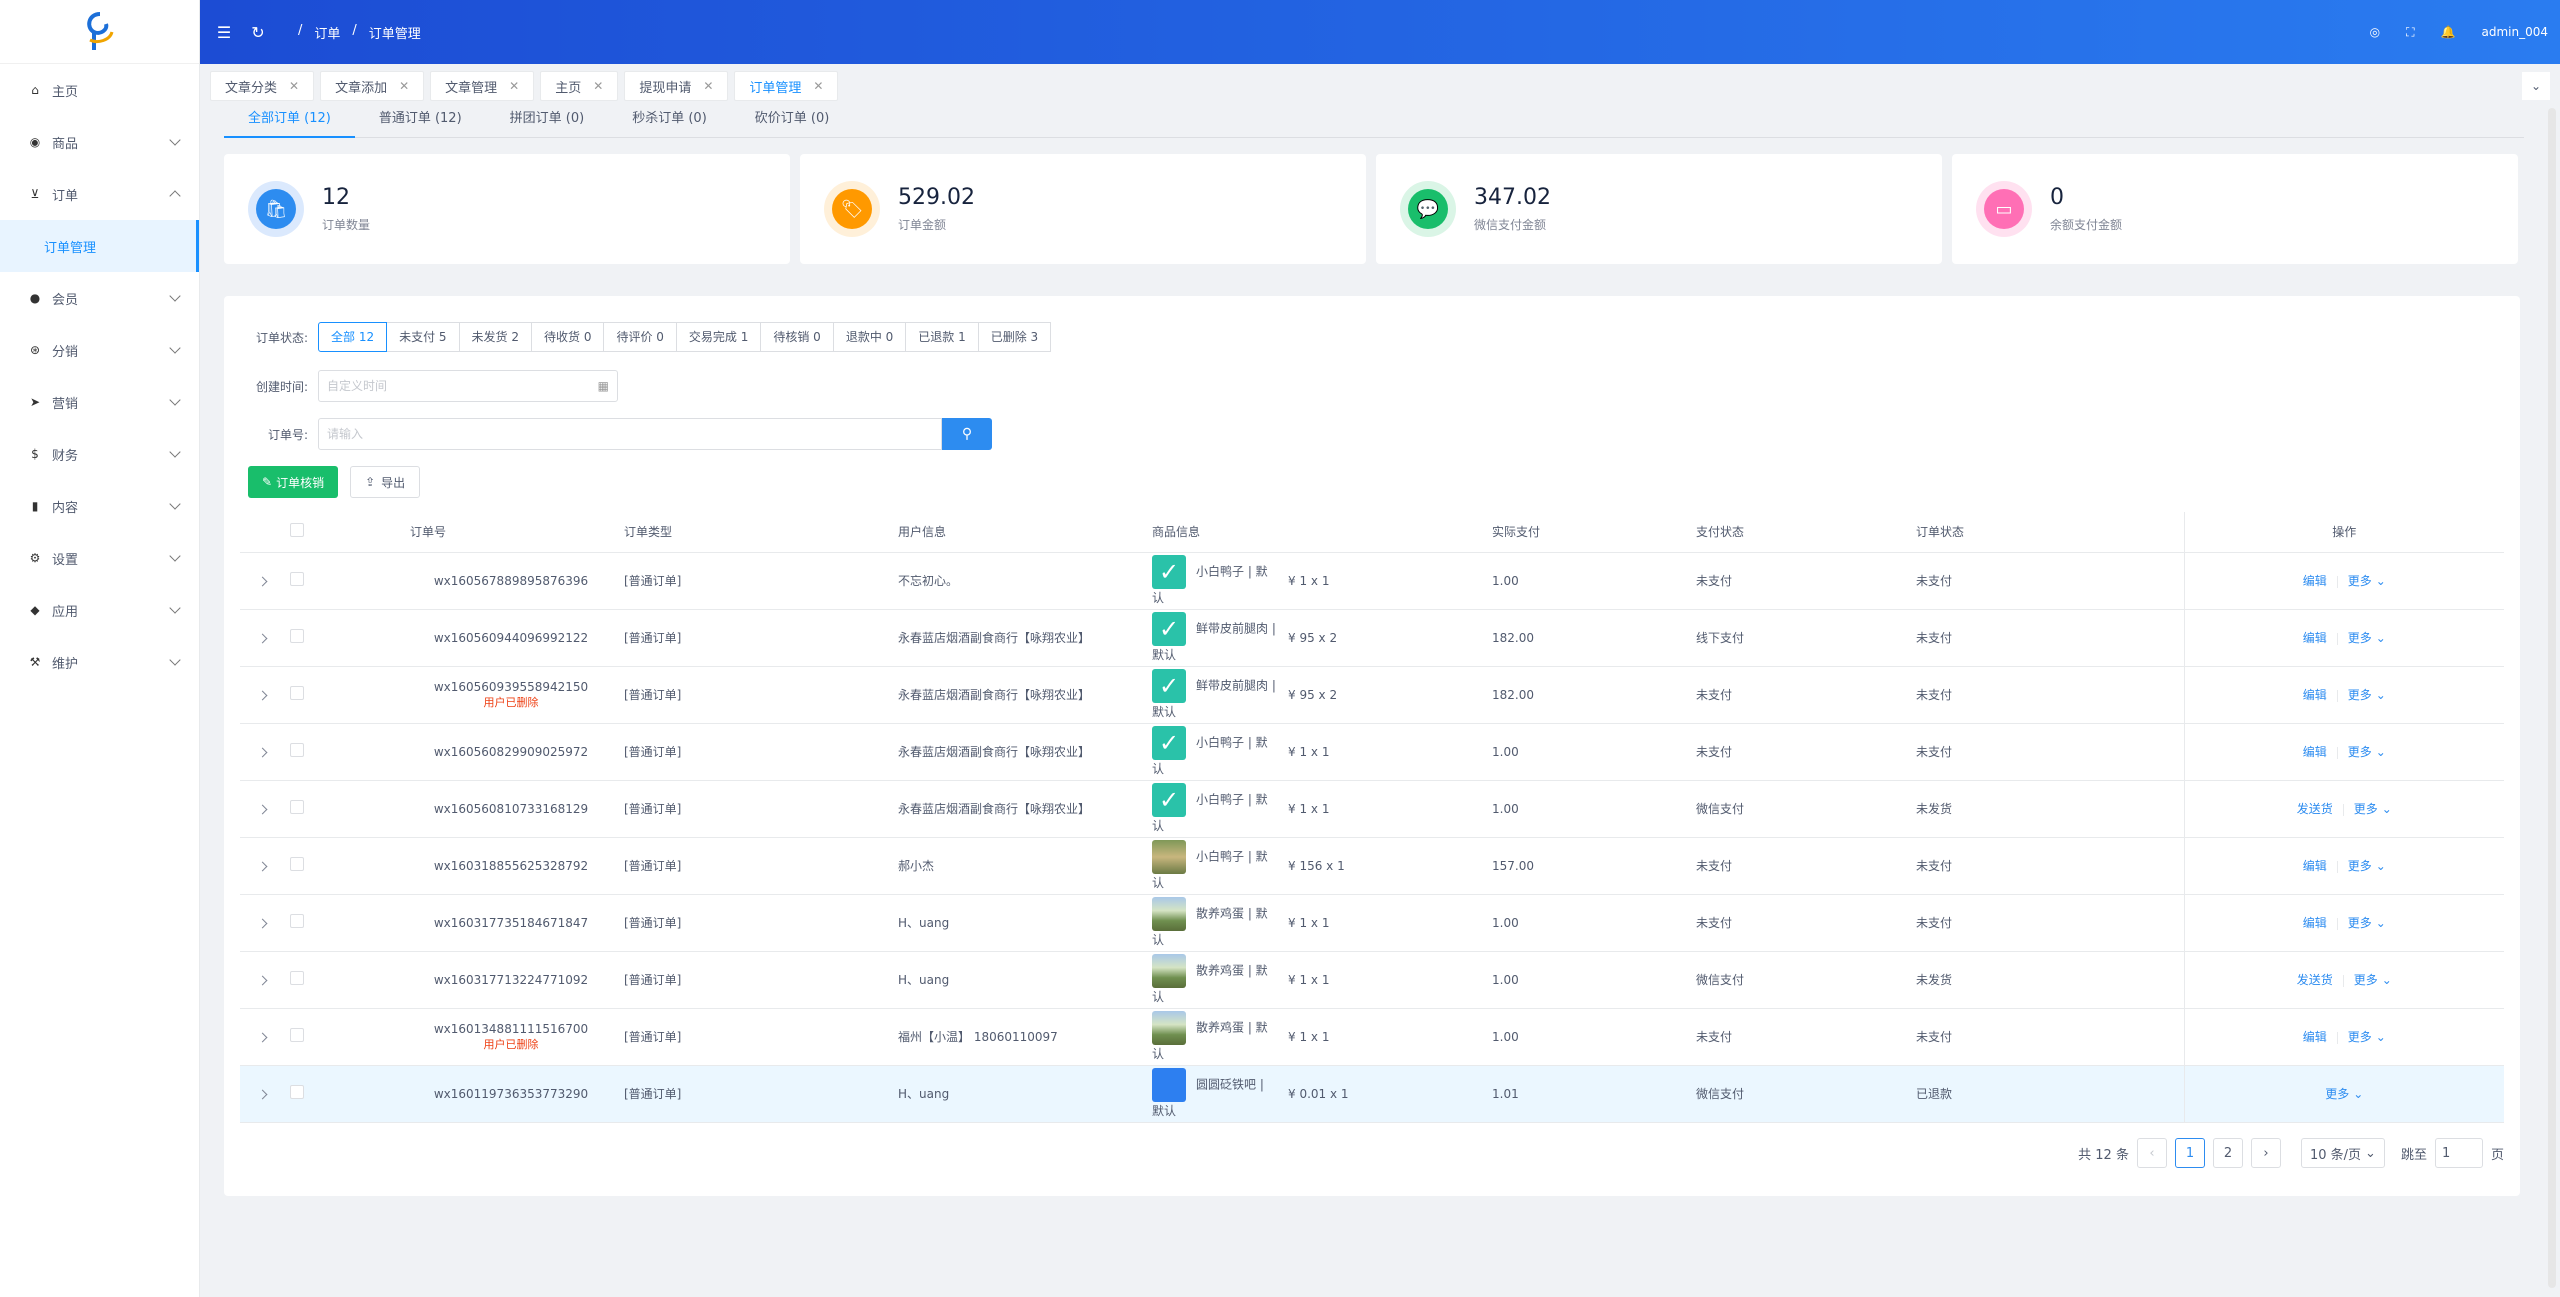 Image resolution: width=2560 pixels, height=1297 pixels. What do you see at coordinates (2265, 1153) in the screenshot?
I see `next-page-button: ›` at bounding box center [2265, 1153].